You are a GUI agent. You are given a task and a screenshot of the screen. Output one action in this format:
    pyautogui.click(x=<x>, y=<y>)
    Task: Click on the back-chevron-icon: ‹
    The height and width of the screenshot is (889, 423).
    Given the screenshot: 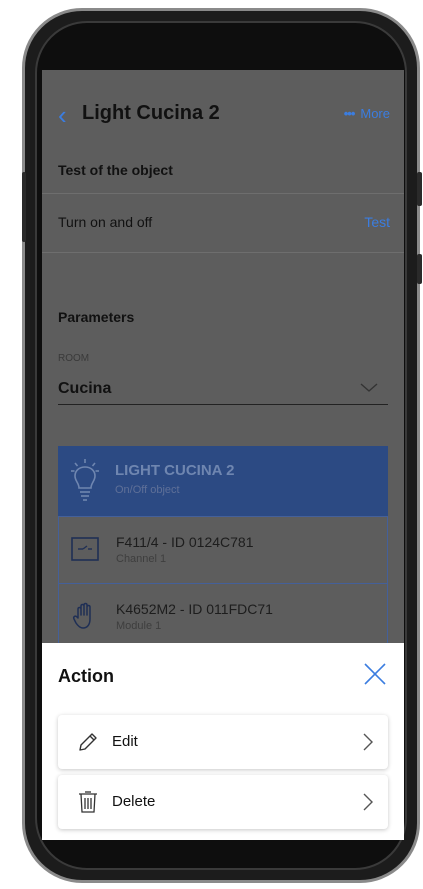 What is the action you would take?
    pyautogui.click(x=62, y=115)
    